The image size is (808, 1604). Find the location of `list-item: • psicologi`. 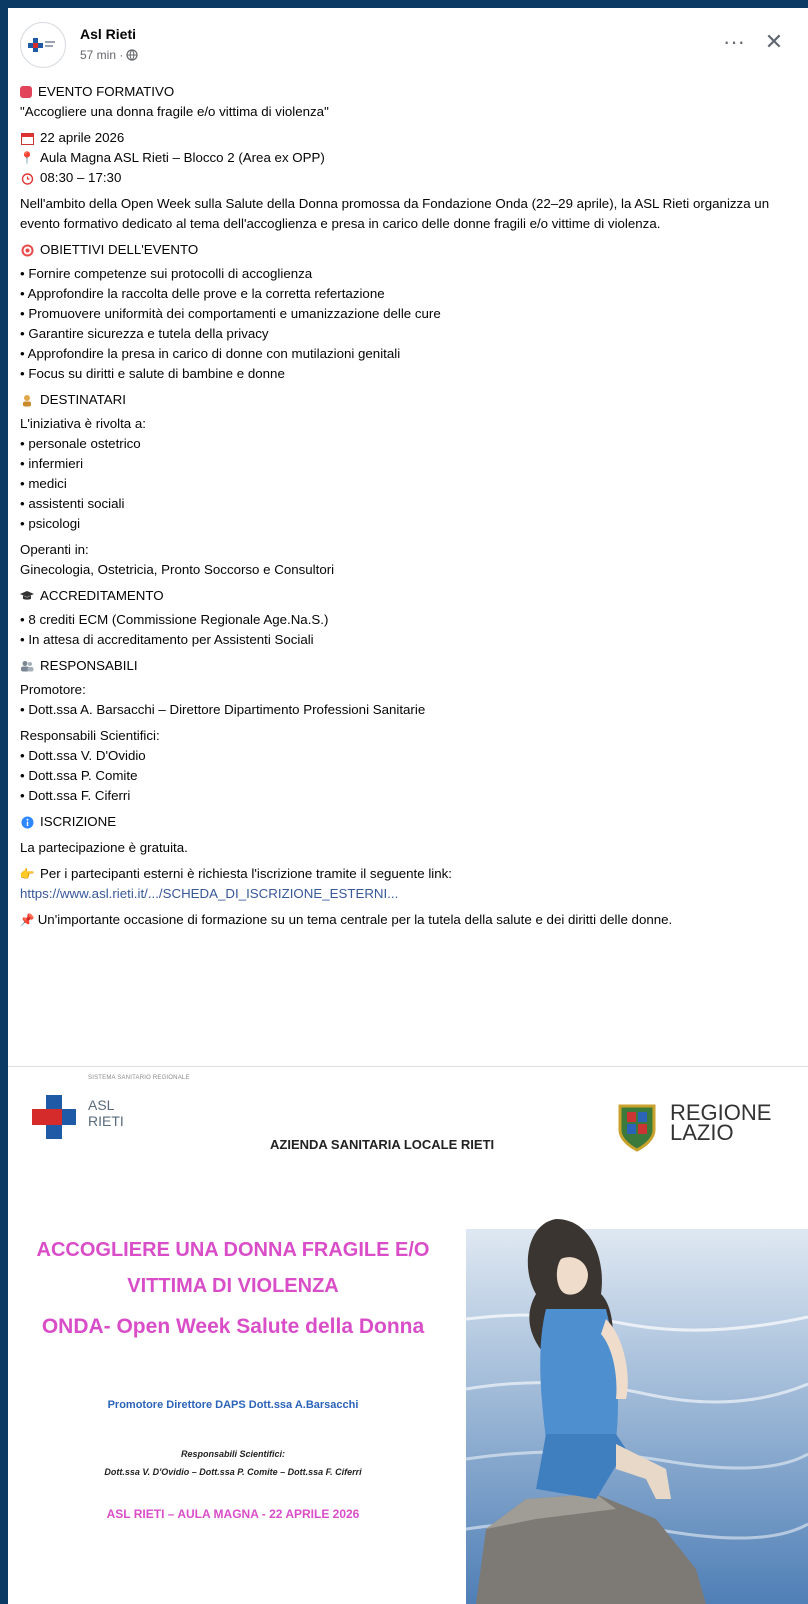

list-item: • psicologi is located at coordinates (50, 523).